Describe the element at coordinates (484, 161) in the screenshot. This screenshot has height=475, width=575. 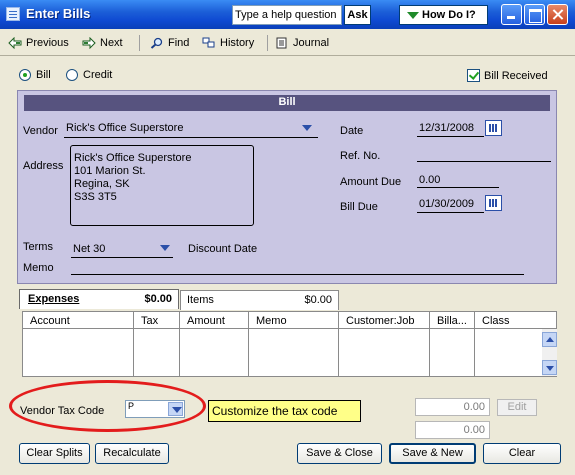
I see `ref-no-underline` at that location.